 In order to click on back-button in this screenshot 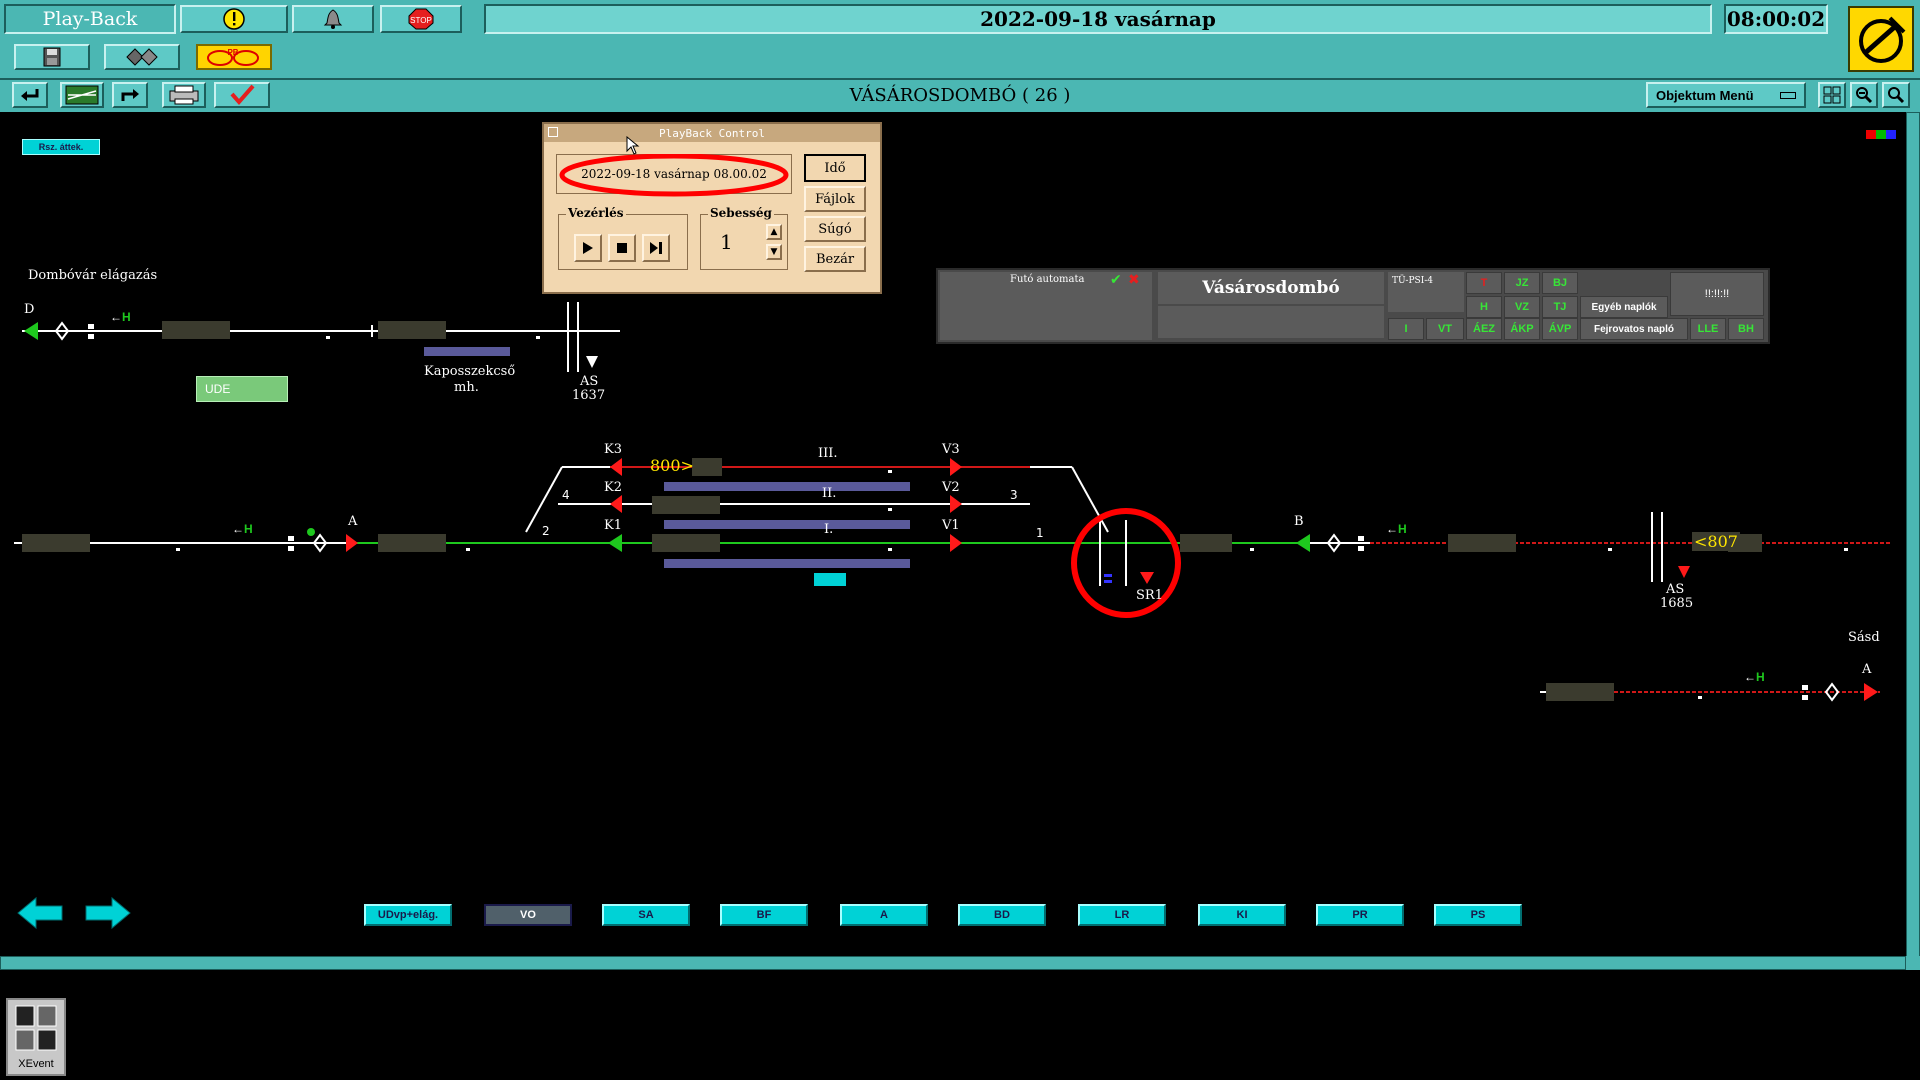, I will do `click(30, 95)`.